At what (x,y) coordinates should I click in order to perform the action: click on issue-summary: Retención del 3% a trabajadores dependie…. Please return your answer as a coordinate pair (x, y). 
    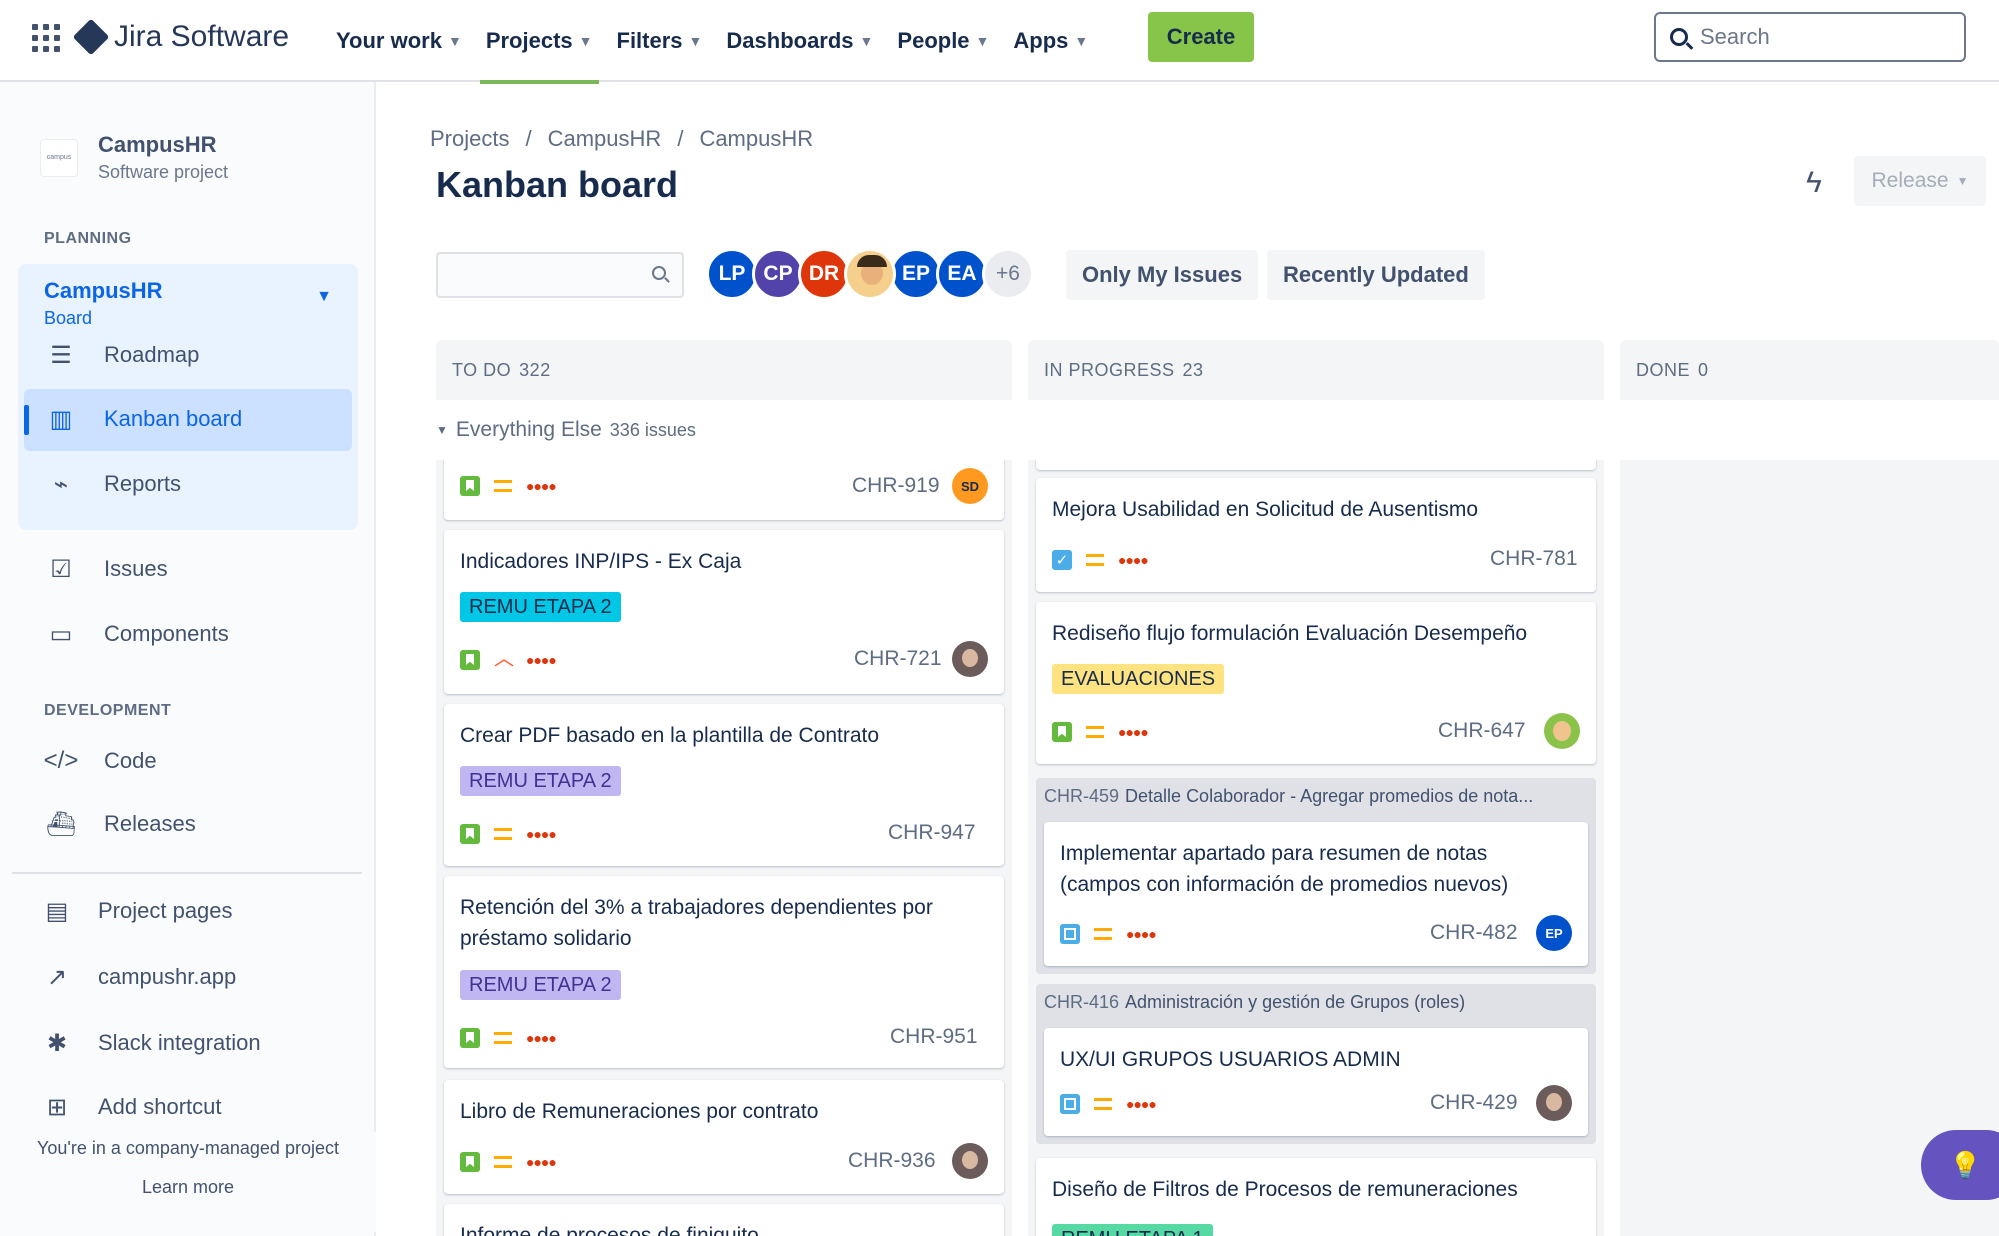
    Looking at the image, I should click on (696, 923).